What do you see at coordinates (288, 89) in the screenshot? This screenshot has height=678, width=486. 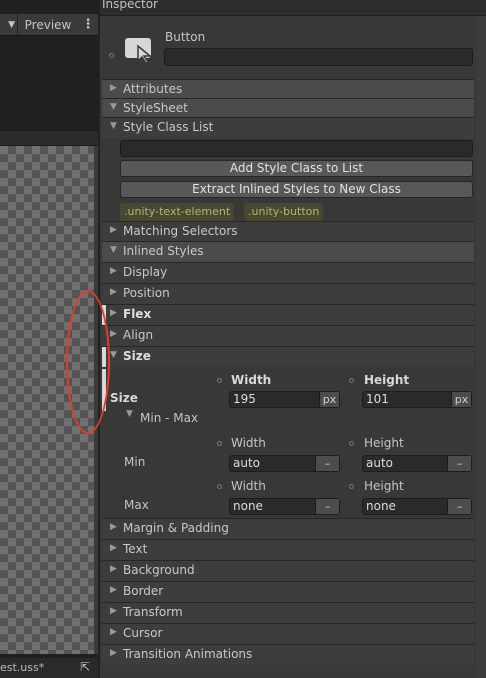 I see `section-attributes: ▶ Attributes` at bounding box center [288, 89].